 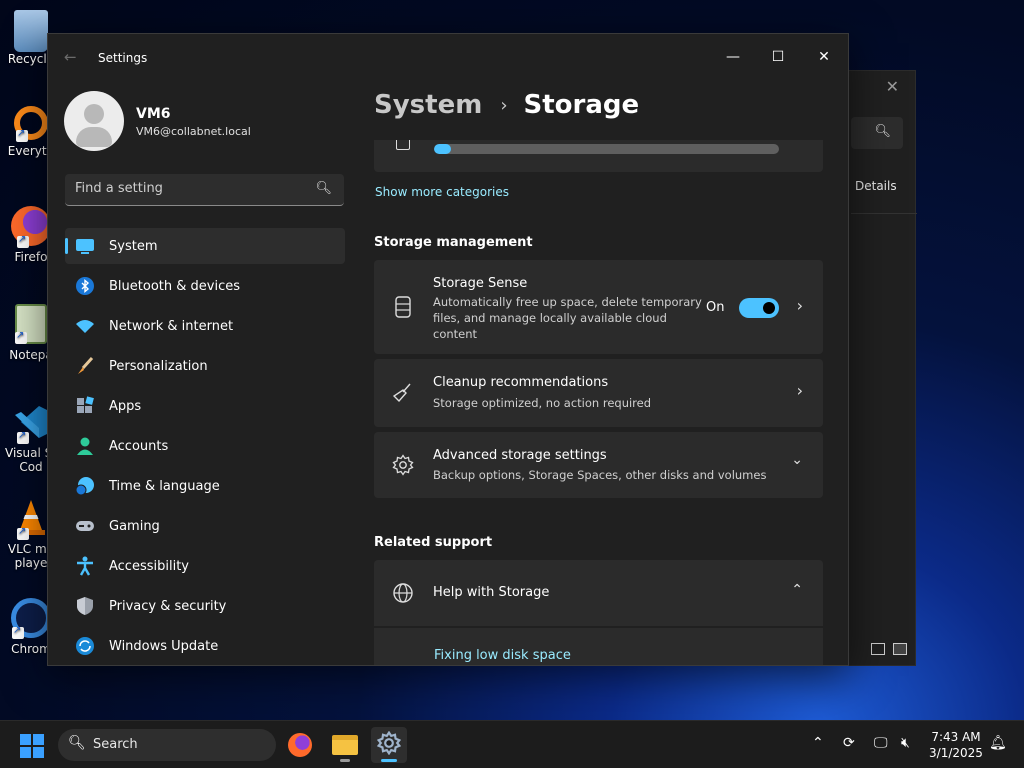 I want to click on network-icon, so click(x=85, y=326).